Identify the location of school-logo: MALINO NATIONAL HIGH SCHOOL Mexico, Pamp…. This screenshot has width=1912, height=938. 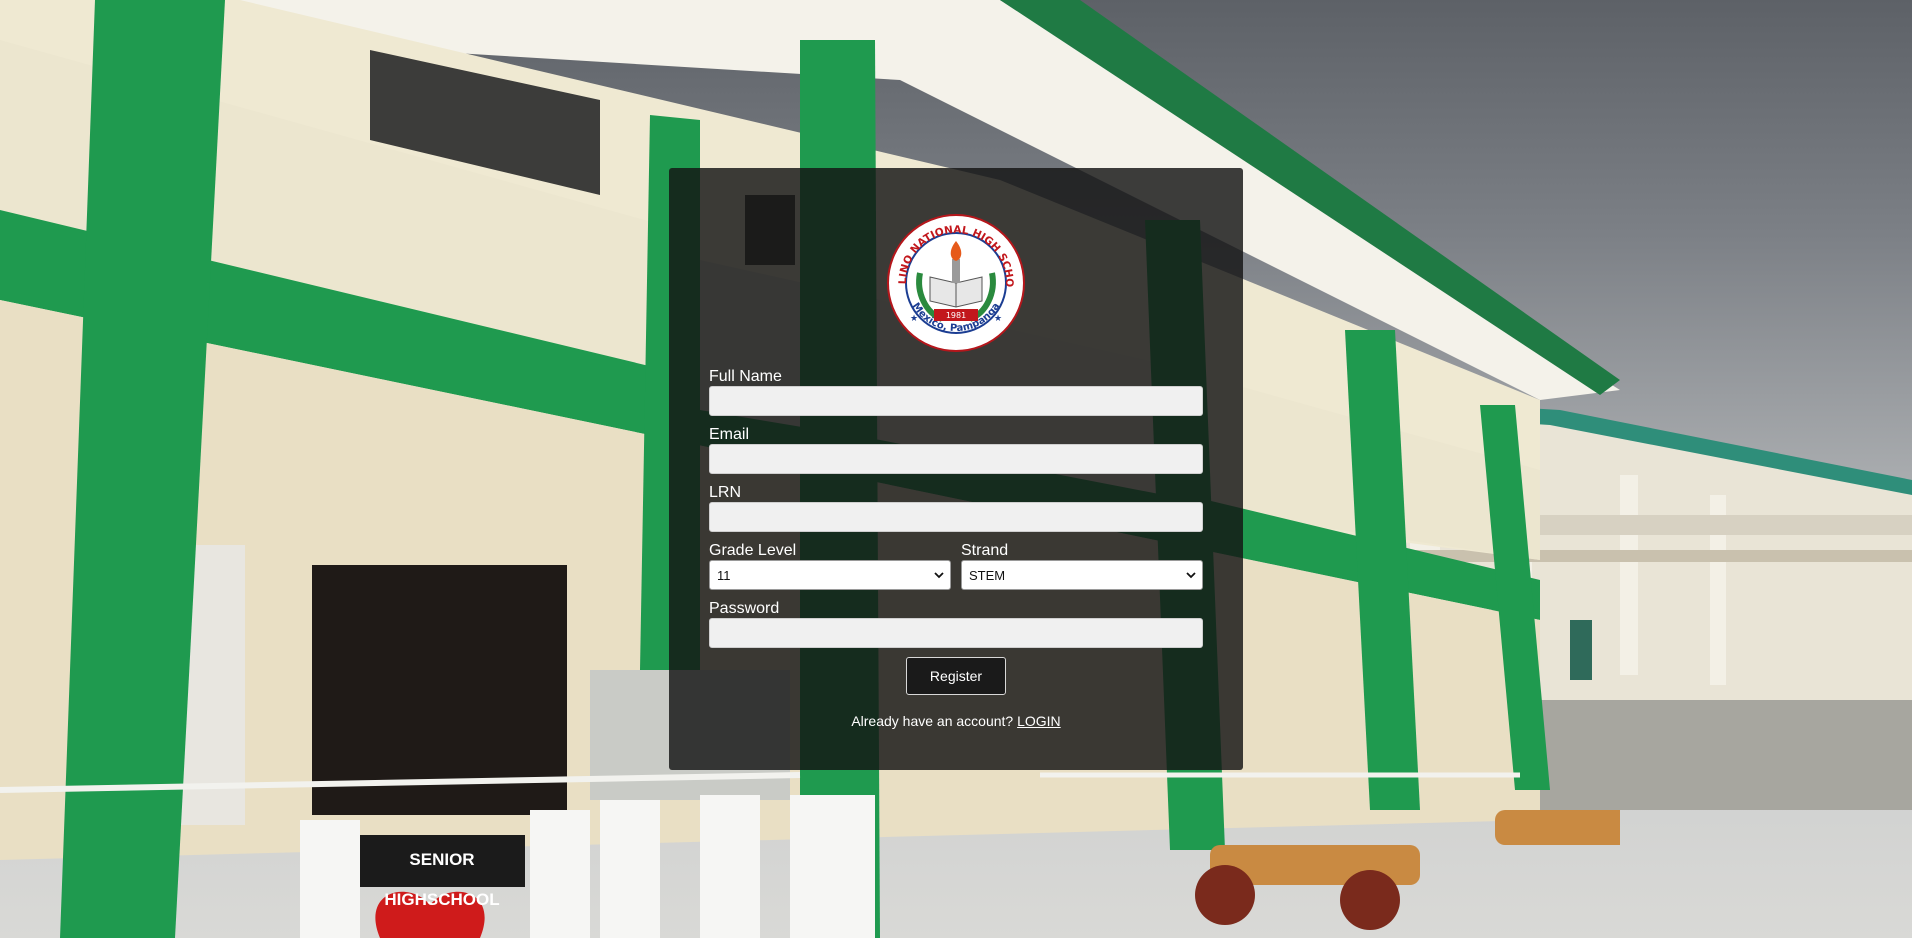
(955, 282).